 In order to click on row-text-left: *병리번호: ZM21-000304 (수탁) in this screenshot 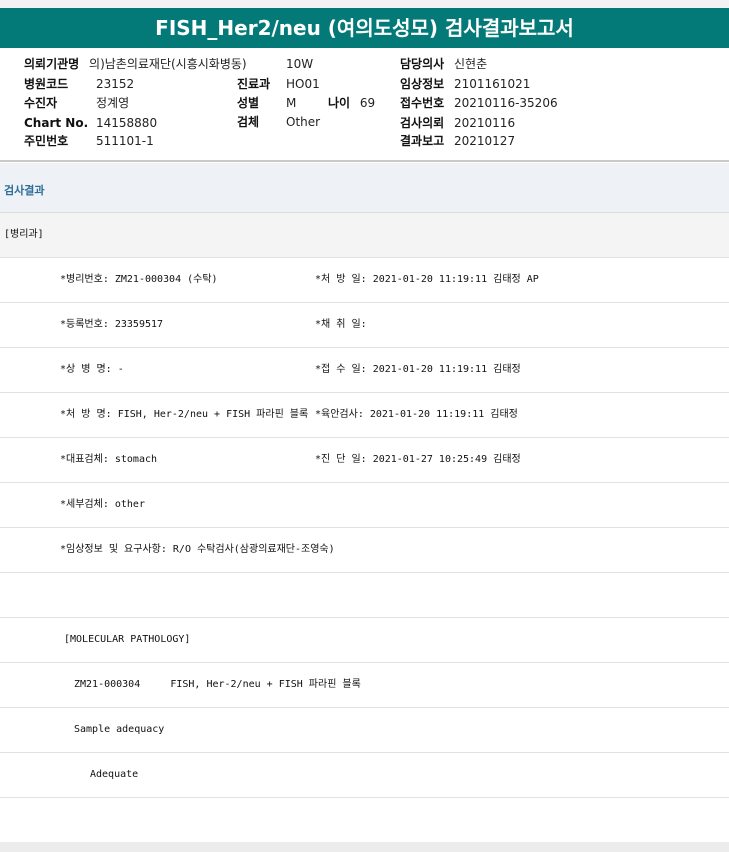, I will do `click(139, 279)`.